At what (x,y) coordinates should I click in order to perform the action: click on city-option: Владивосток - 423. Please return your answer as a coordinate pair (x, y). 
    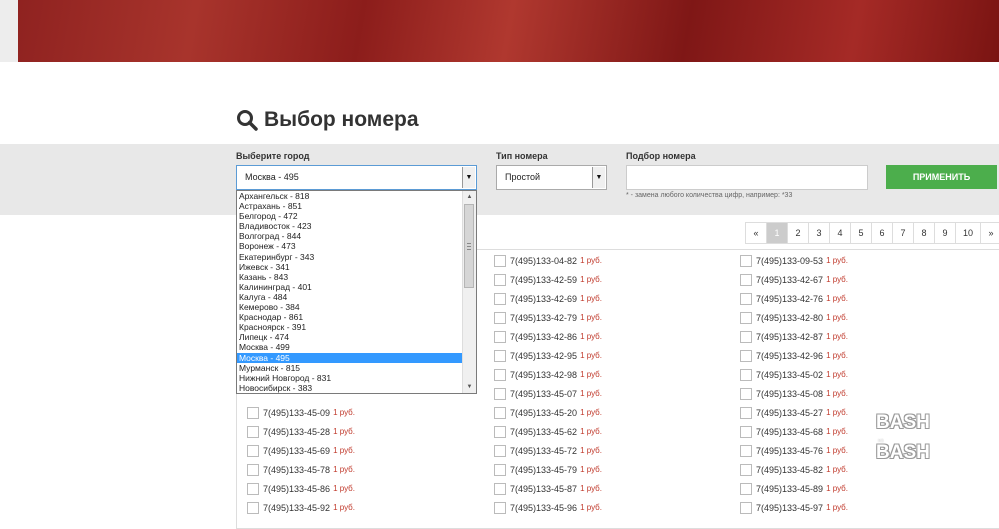
    Looking at the image, I should click on (356, 226).